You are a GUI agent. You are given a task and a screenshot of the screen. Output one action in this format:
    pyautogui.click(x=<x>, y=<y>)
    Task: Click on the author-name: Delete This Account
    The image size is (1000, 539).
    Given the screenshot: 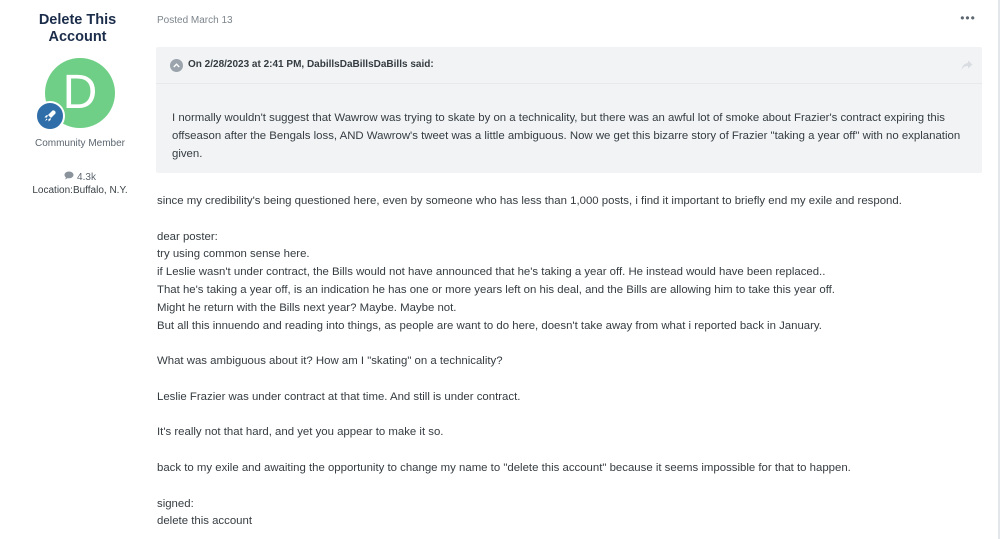 What is the action you would take?
    pyautogui.click(x=77, y=29)
    